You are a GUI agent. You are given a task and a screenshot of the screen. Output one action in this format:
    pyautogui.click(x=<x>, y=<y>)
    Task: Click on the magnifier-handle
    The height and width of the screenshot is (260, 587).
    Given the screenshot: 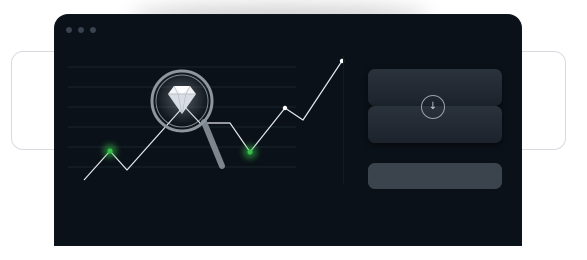 What is the action you would take?
    pyautogui.click(x=213, y=144)
    